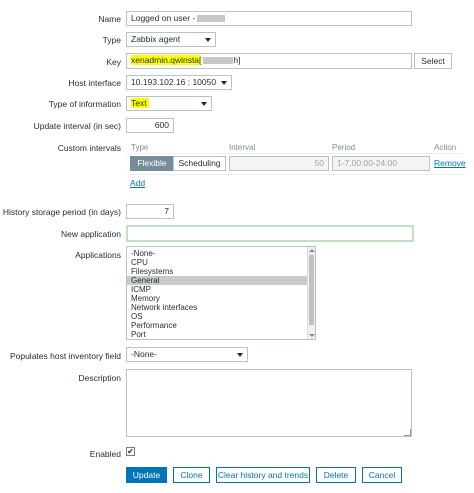 This screenshot has width=474, height=493. I want to click on delete-button: Delete, so click(336, 475).